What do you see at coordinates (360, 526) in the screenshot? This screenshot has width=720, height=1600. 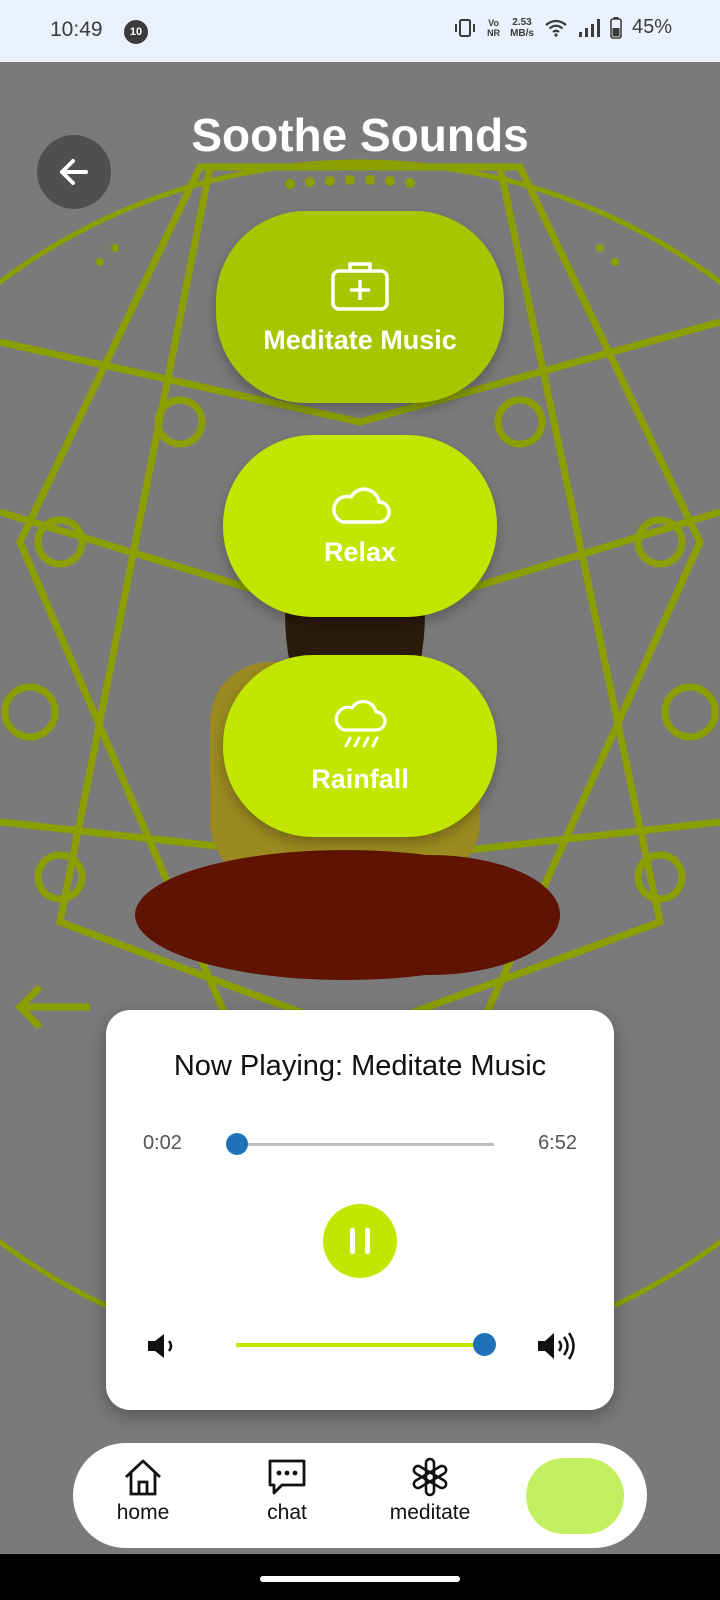 I see `relax-button: Relax` at bounding box center [360, 526].